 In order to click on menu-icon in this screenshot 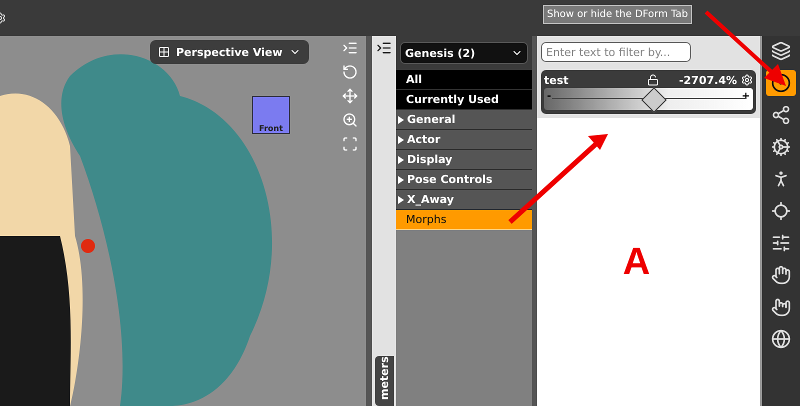, I will do `click(384, 48)`.